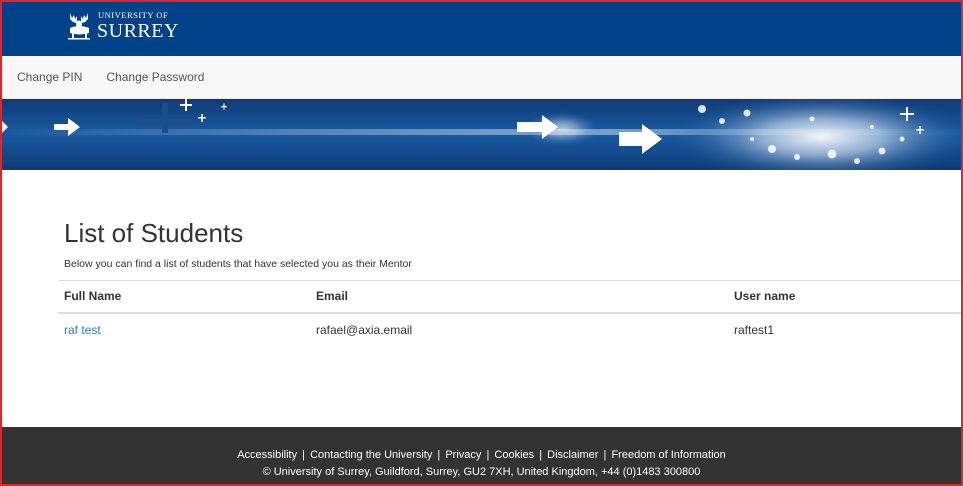 The height and width of the screenshot is (486, 963). What do you see at coordinates (514, 455) in the screenshot?
I see `footer-link-cookies: Cookies` at bounding box center [514, 455].